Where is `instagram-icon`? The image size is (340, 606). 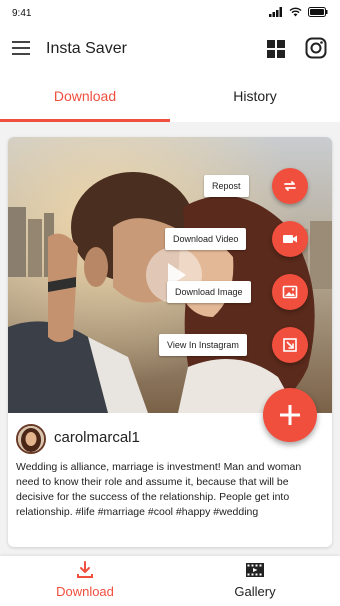 instagram-icon is located at coordinates (316, 48).